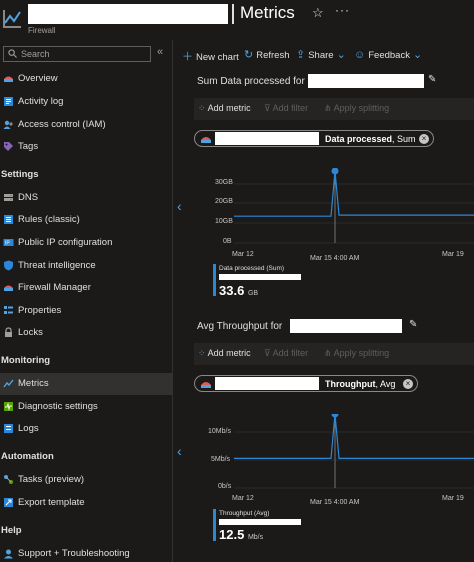  I want to click on sidebar-item-tasks: Tasks (preview), so click(86, 480).